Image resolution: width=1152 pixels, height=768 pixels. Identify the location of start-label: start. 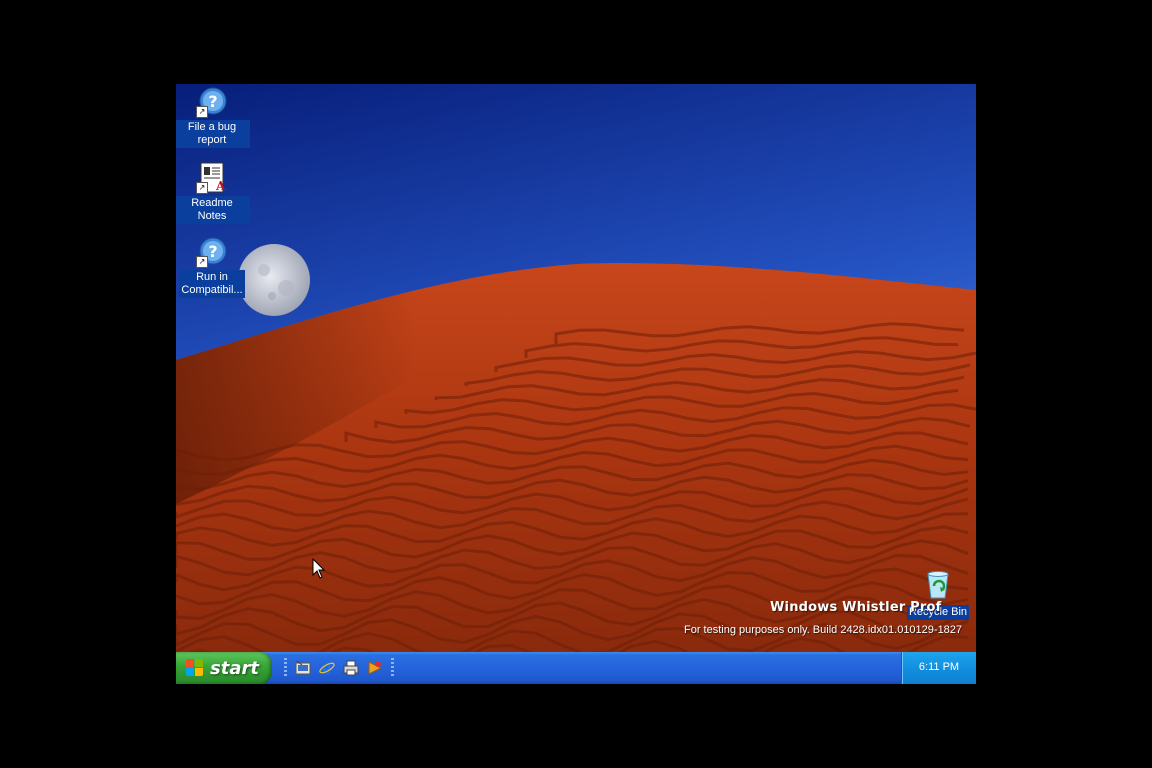
(234, 668).